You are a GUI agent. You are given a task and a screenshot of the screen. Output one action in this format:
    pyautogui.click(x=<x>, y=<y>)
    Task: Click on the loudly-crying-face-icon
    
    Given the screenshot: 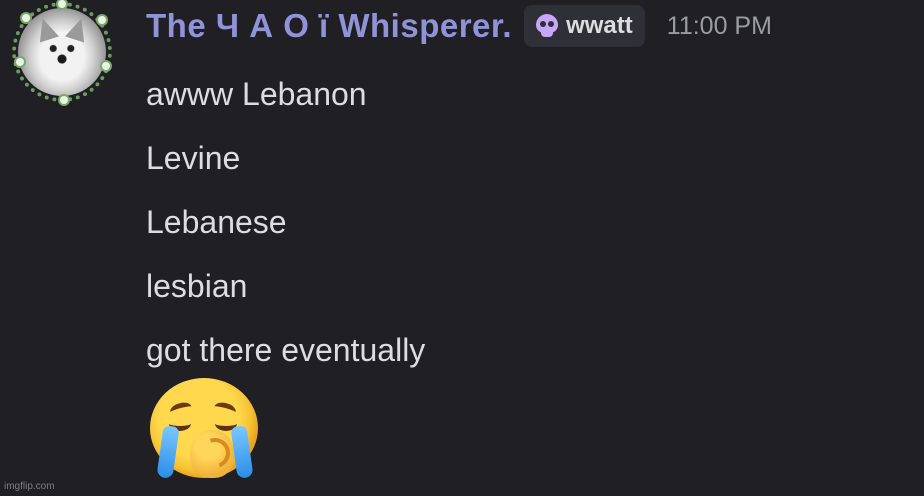 What is the action you would take?
    pyautogui.click(x=206, y=430)
    